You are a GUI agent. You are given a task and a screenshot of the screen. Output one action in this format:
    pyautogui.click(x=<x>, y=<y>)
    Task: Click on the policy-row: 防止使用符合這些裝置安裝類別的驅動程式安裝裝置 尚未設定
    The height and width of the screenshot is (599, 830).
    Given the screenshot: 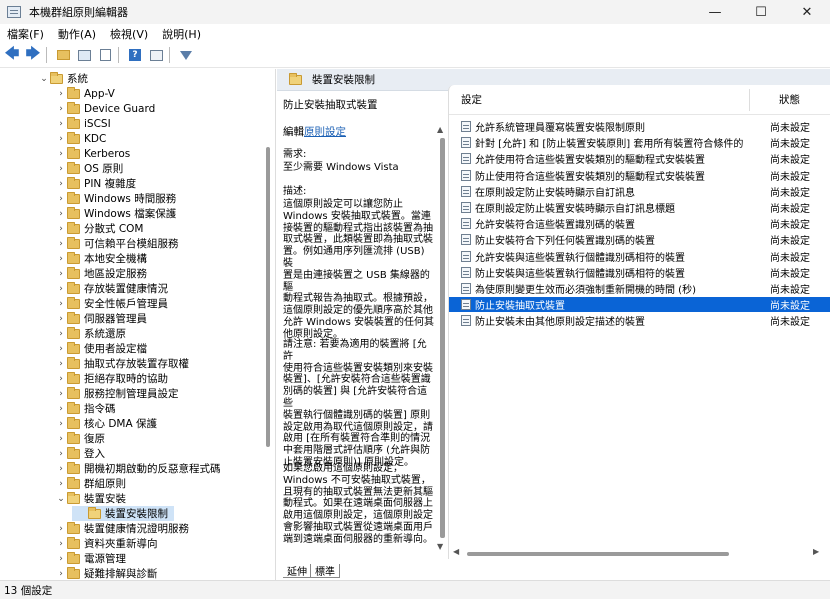 What is the action you would take?
    pyautogui.click(x=639, y=175)
    